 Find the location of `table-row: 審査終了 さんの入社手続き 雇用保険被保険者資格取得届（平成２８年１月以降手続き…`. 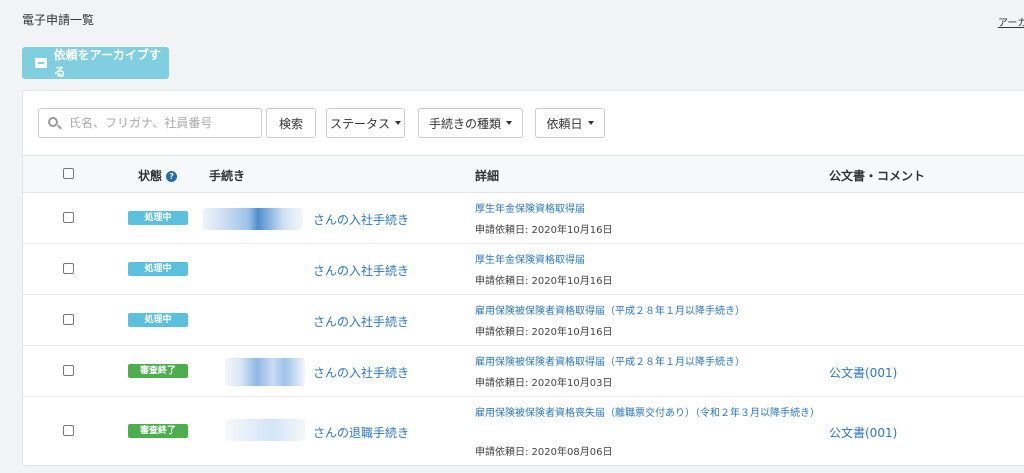

table-row: 審査終了 さんの入社手続き 雇用保険被保険者資格取得届（平成２８年１月以降手続き… is located at coordinates (523, 371).